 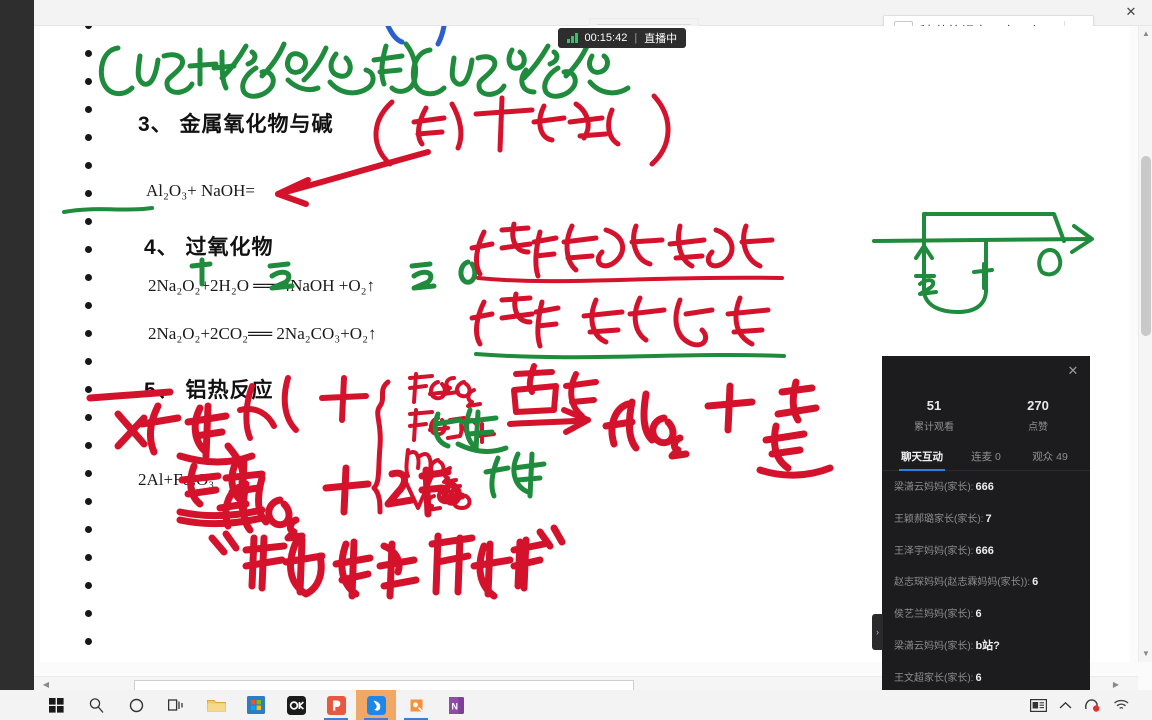 I want to click on chat-user: 王颖郝璐家长(家长):, so click(x=939, y=519).